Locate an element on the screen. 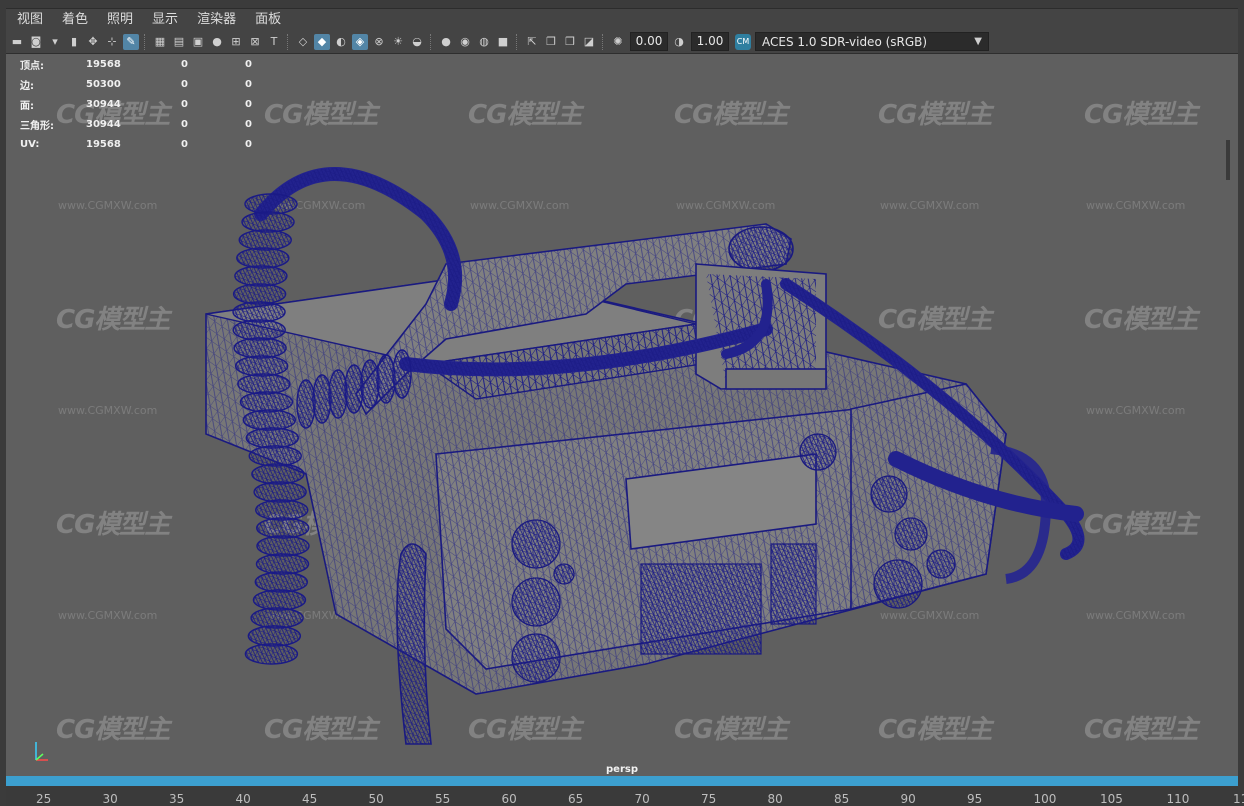 Image resolution: width=1244 pixels, height=806 pixels. film-gate-icon: ▤ is located at coordinates (179, 42).